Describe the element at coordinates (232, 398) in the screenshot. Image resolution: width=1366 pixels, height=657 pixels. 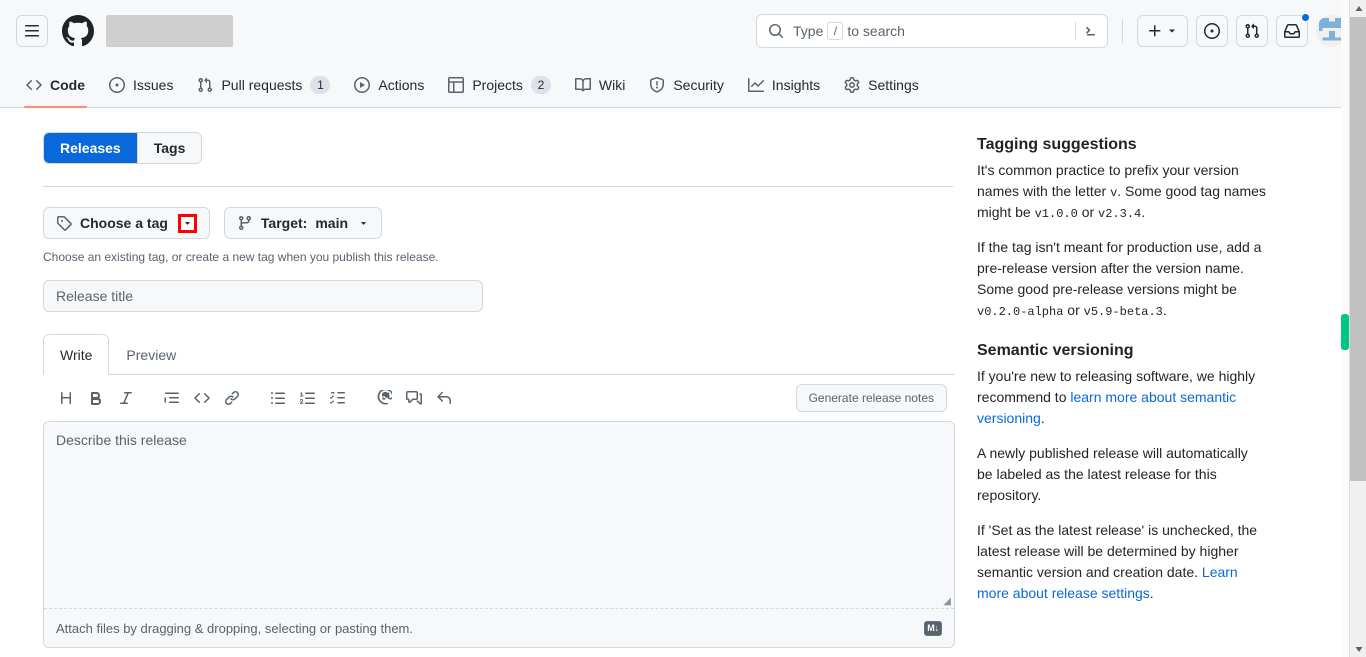
I see `link-icon` at that location.